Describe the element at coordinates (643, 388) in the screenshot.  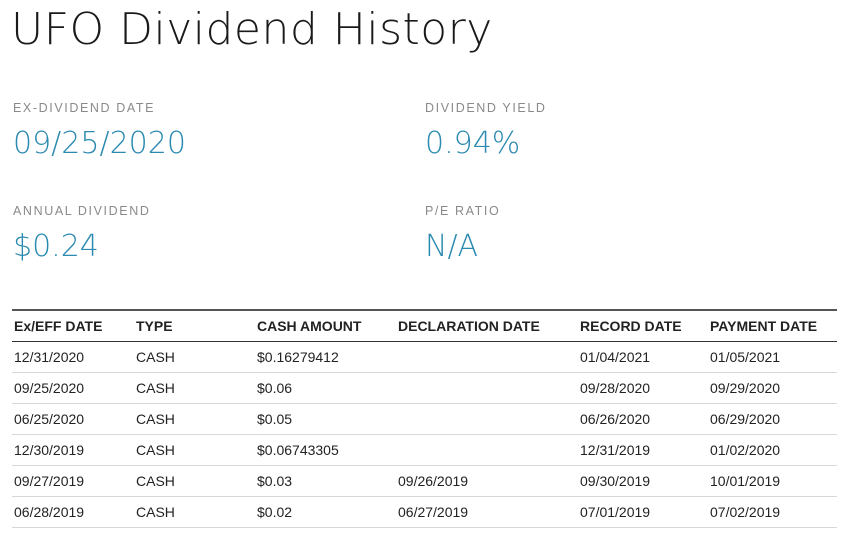
I see `cell-record-date: 09/28/2020` at that location.